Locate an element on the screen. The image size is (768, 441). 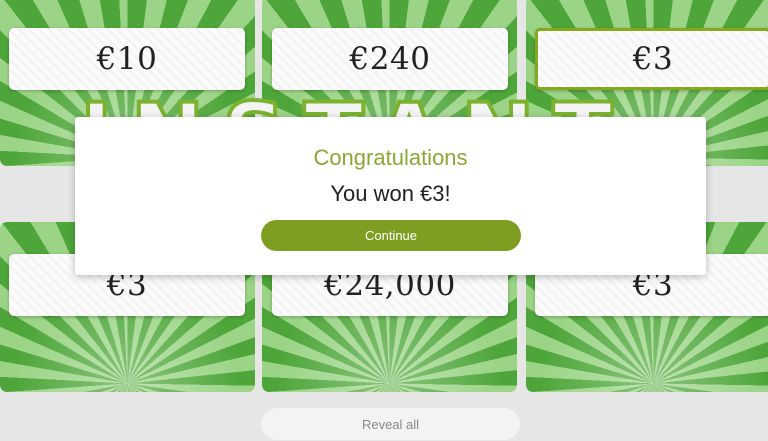
dialog-title: Congratulations is located at coordinates (390, 157).